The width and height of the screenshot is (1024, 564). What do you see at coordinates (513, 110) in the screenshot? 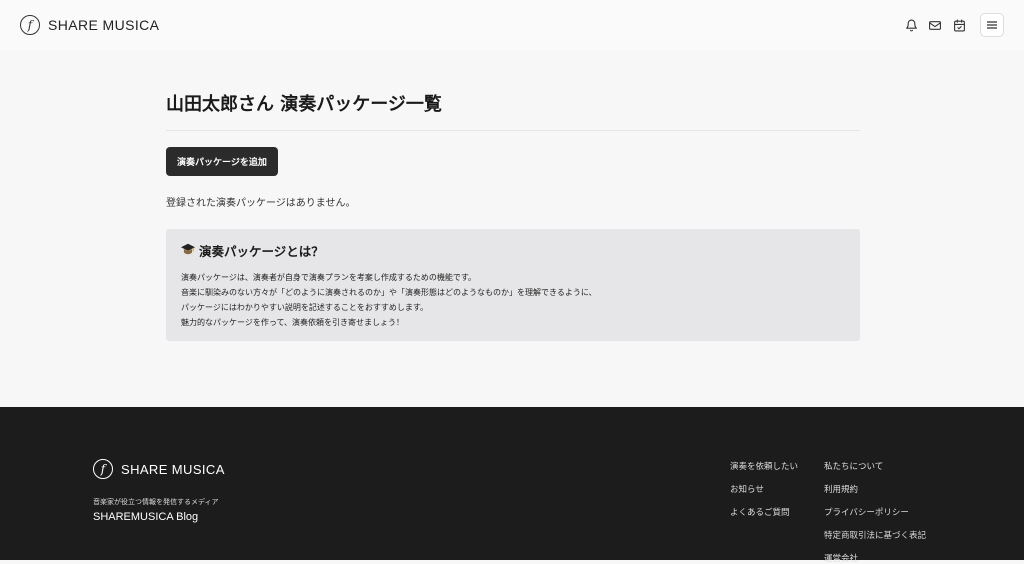
I see `page-title: 山田太郎さん 演奏パッケージ一覧` at bounding box center [513, 110].